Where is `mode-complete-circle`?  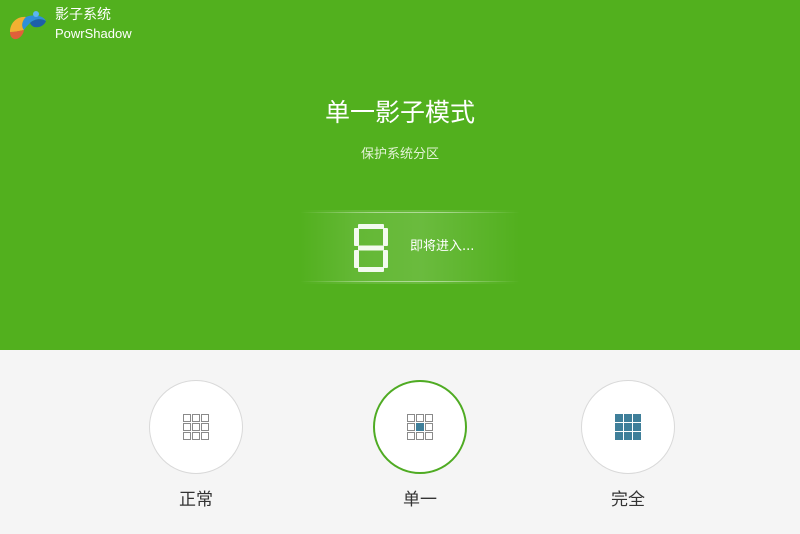
mode-complete-circle is located at coordinates (628, 427).